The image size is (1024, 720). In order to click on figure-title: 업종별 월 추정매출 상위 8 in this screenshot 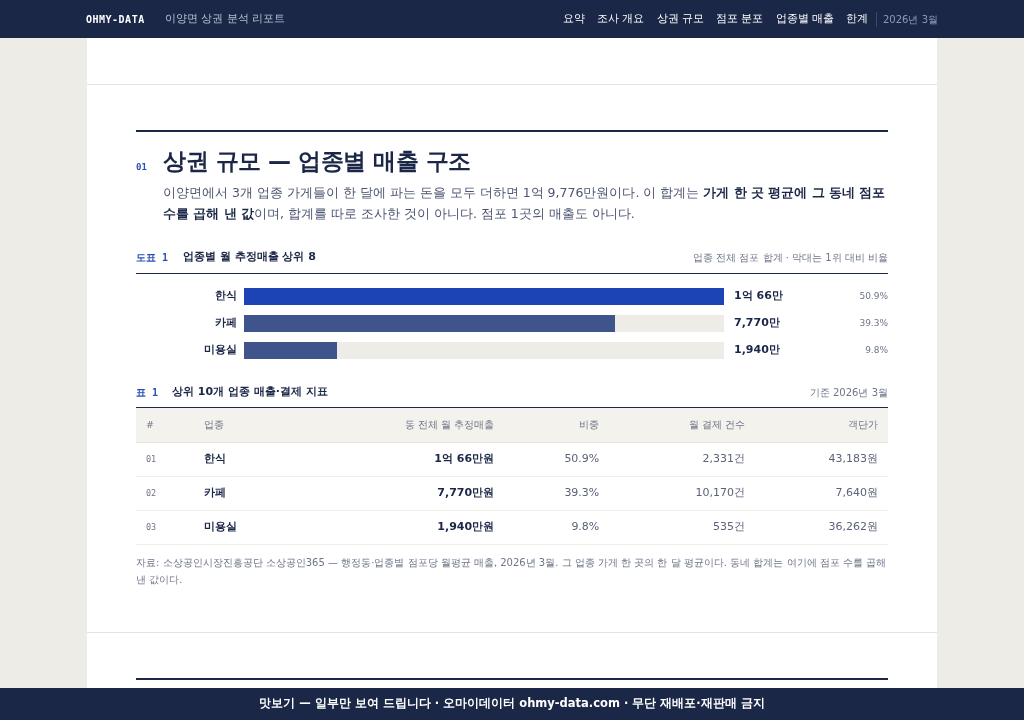, I will do `click(249, 257)`.